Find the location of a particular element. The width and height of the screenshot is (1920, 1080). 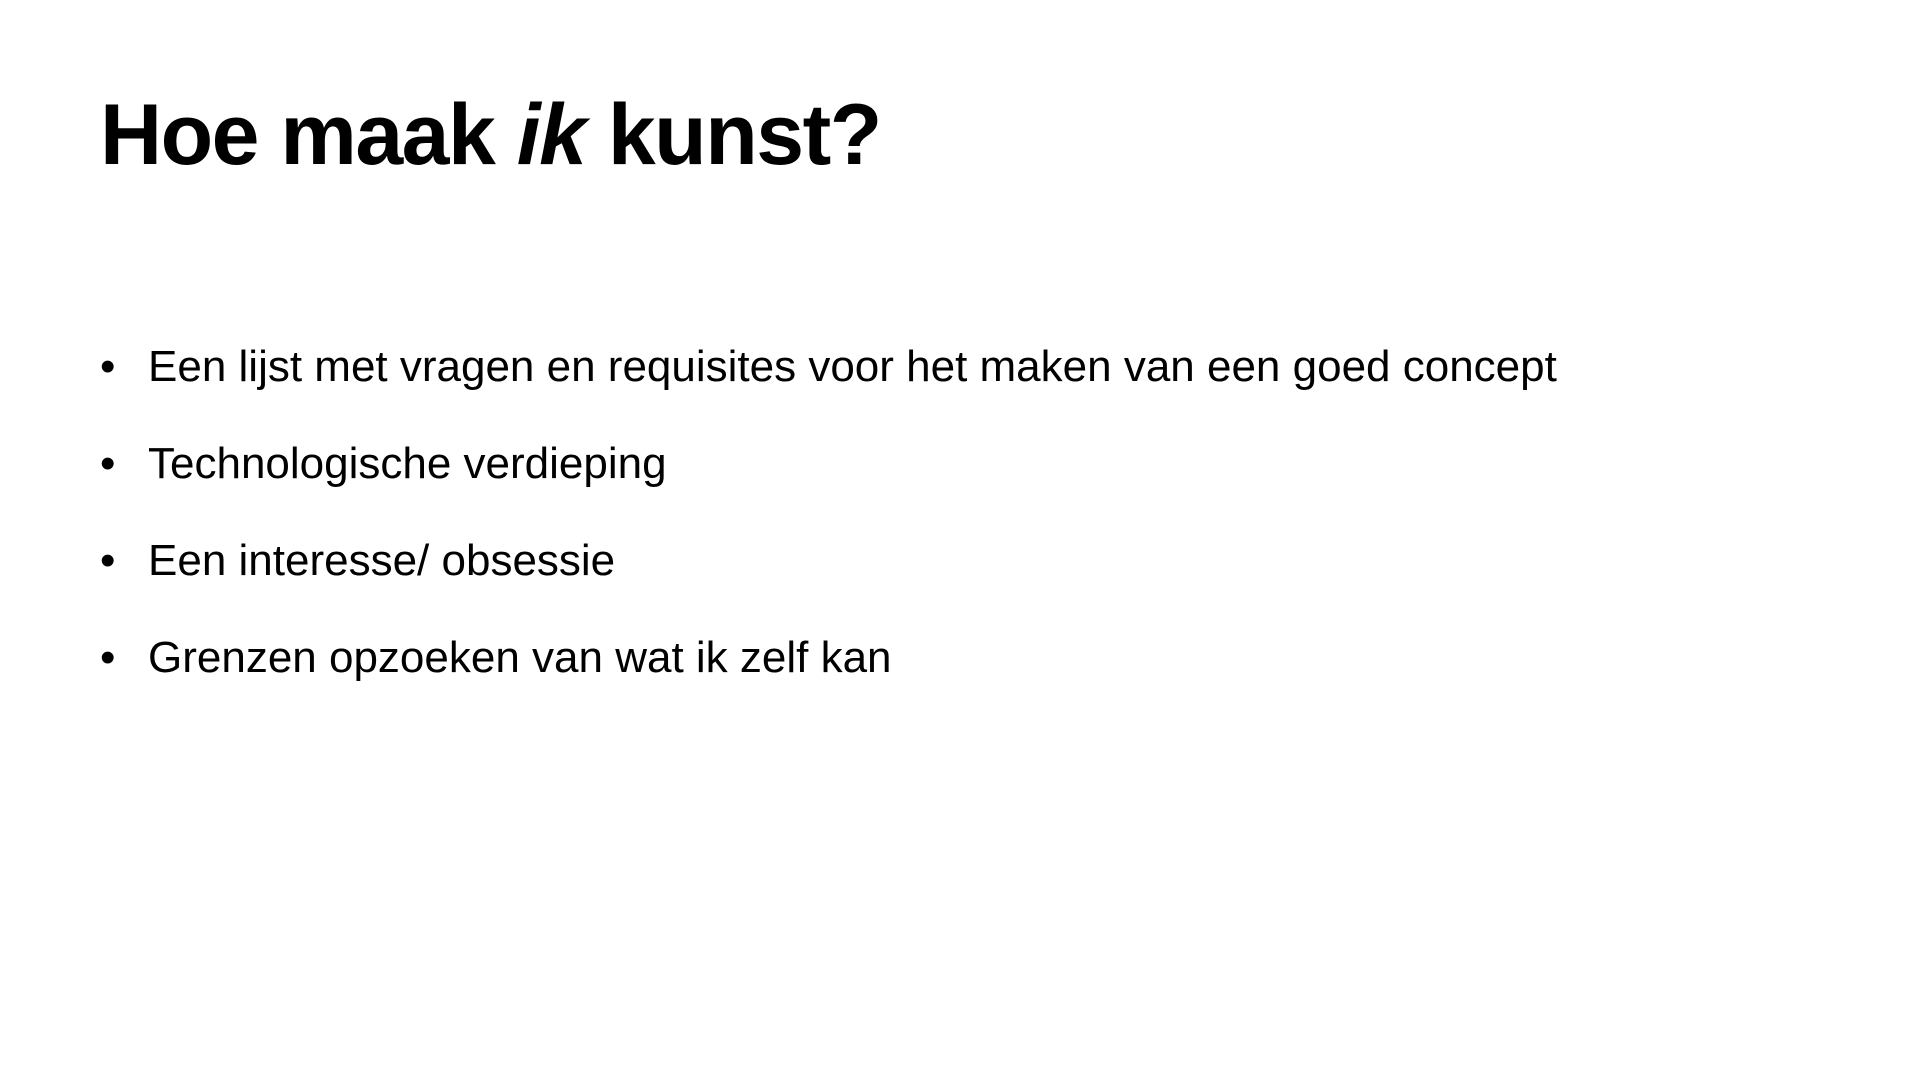

slide-title-part1: Hoe maak is located at coordinates (308, 135).